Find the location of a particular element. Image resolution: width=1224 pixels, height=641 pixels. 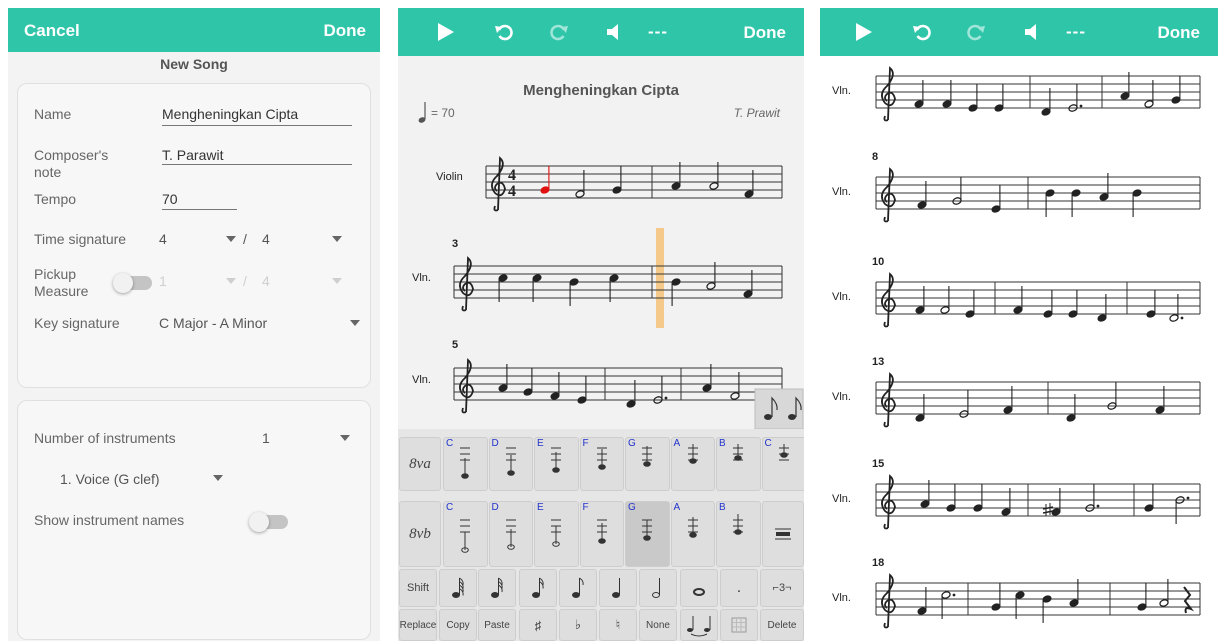

cancel-button: Cancel is located at coordinates (52, 31).